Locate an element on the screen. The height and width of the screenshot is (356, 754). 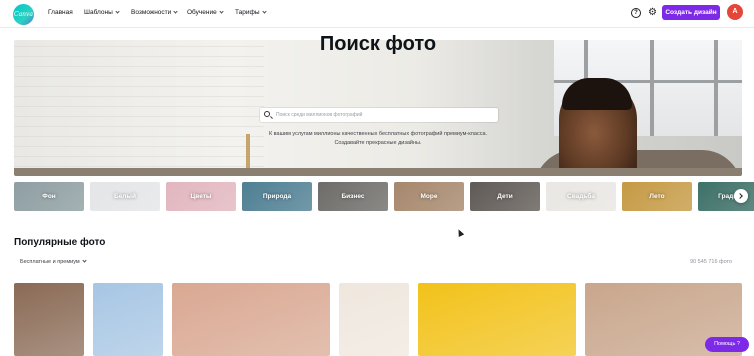
category-label: Белый is located at coordinates (125, 196).